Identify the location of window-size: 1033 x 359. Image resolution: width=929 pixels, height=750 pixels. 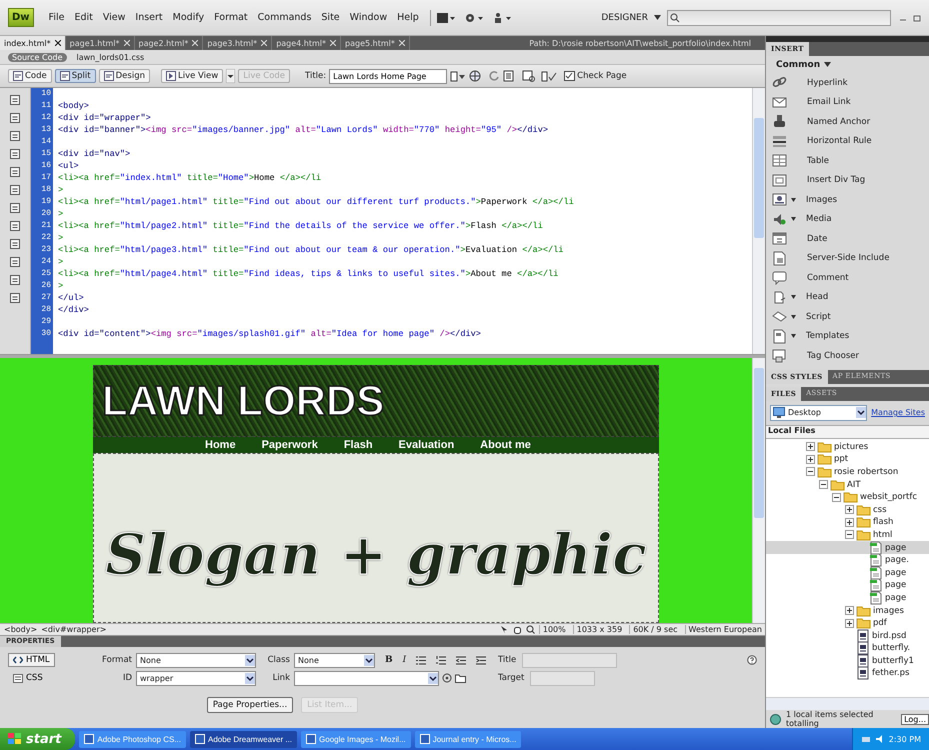
(599, 629).